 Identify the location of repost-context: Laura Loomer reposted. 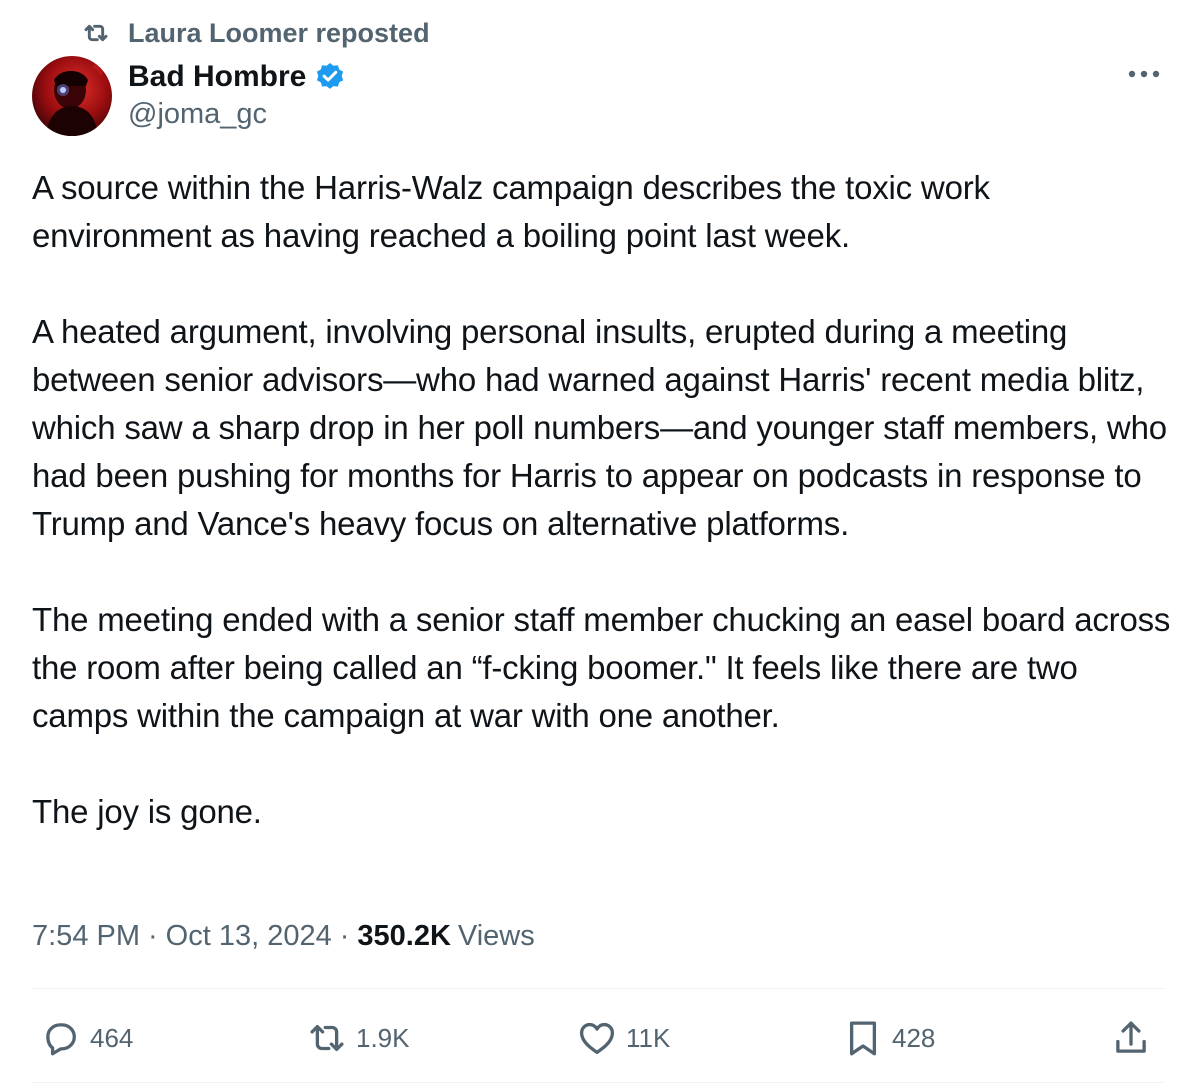
(255, 33).